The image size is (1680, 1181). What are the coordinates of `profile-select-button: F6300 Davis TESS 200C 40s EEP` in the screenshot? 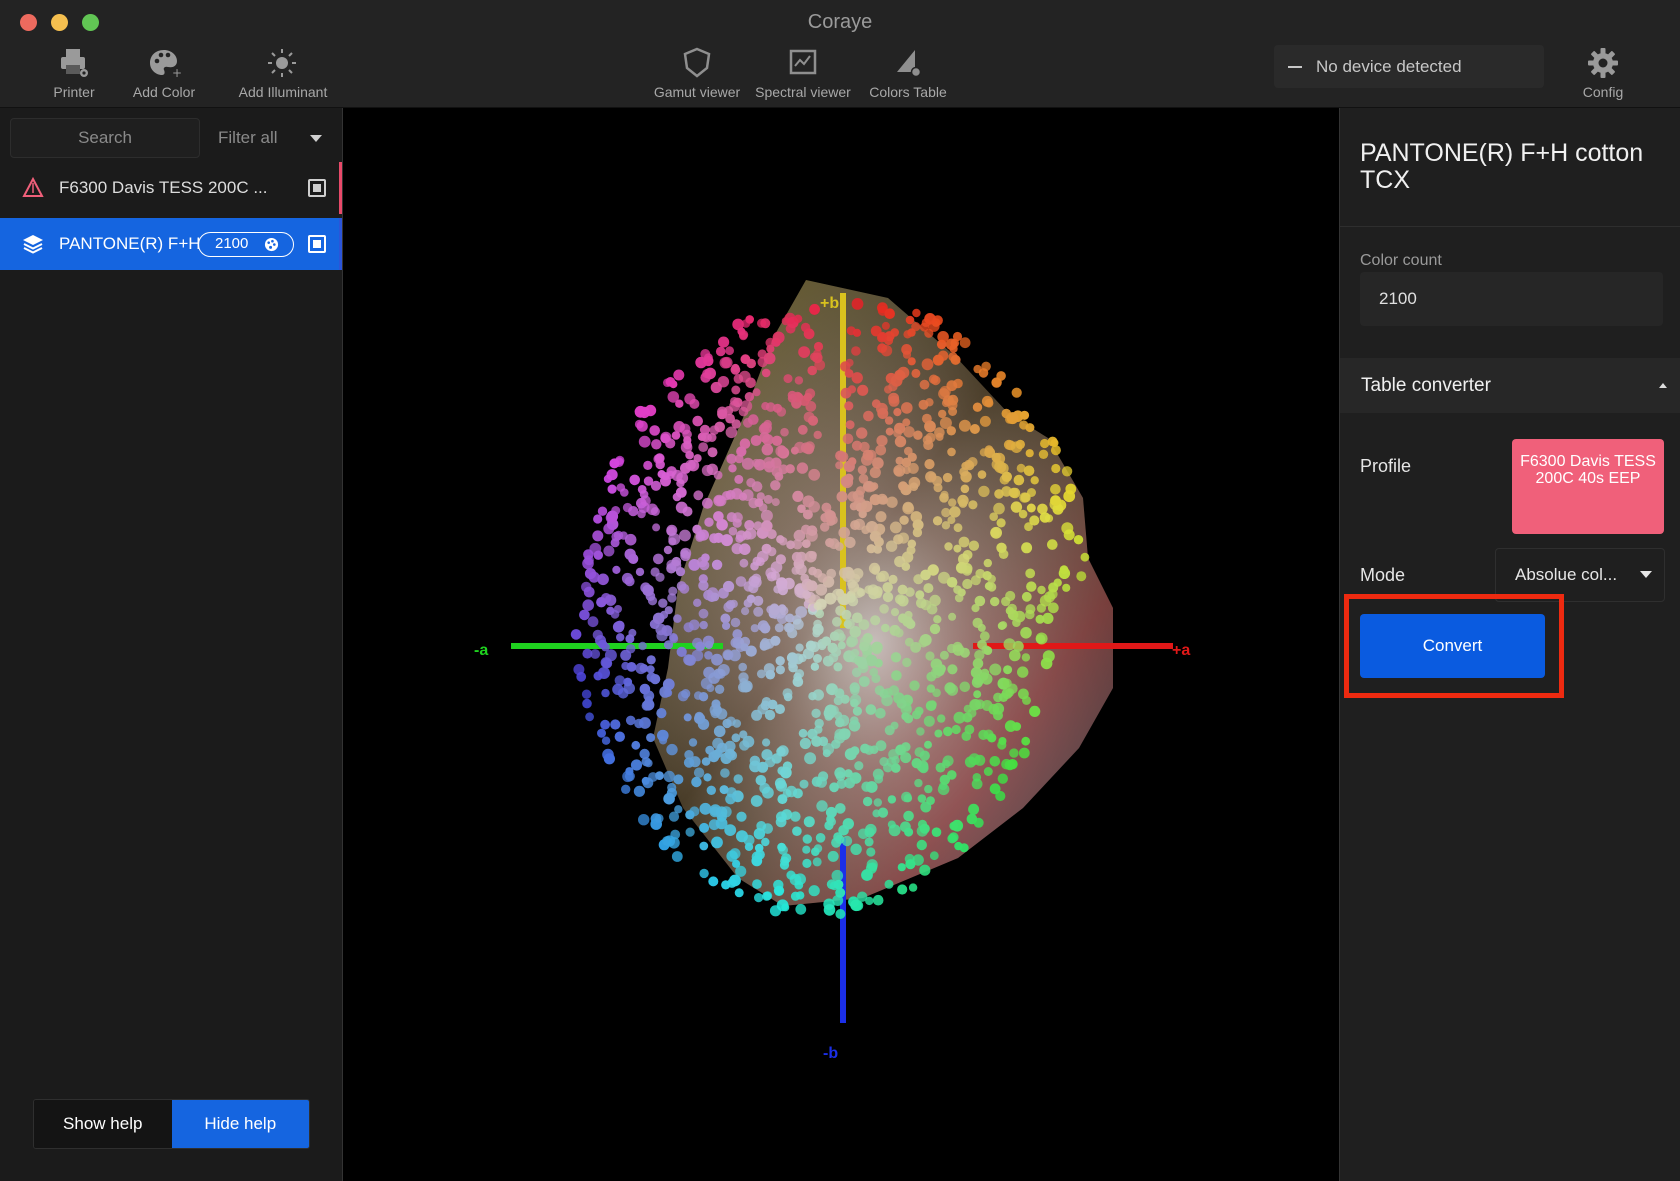 It's located at (1588, 486).